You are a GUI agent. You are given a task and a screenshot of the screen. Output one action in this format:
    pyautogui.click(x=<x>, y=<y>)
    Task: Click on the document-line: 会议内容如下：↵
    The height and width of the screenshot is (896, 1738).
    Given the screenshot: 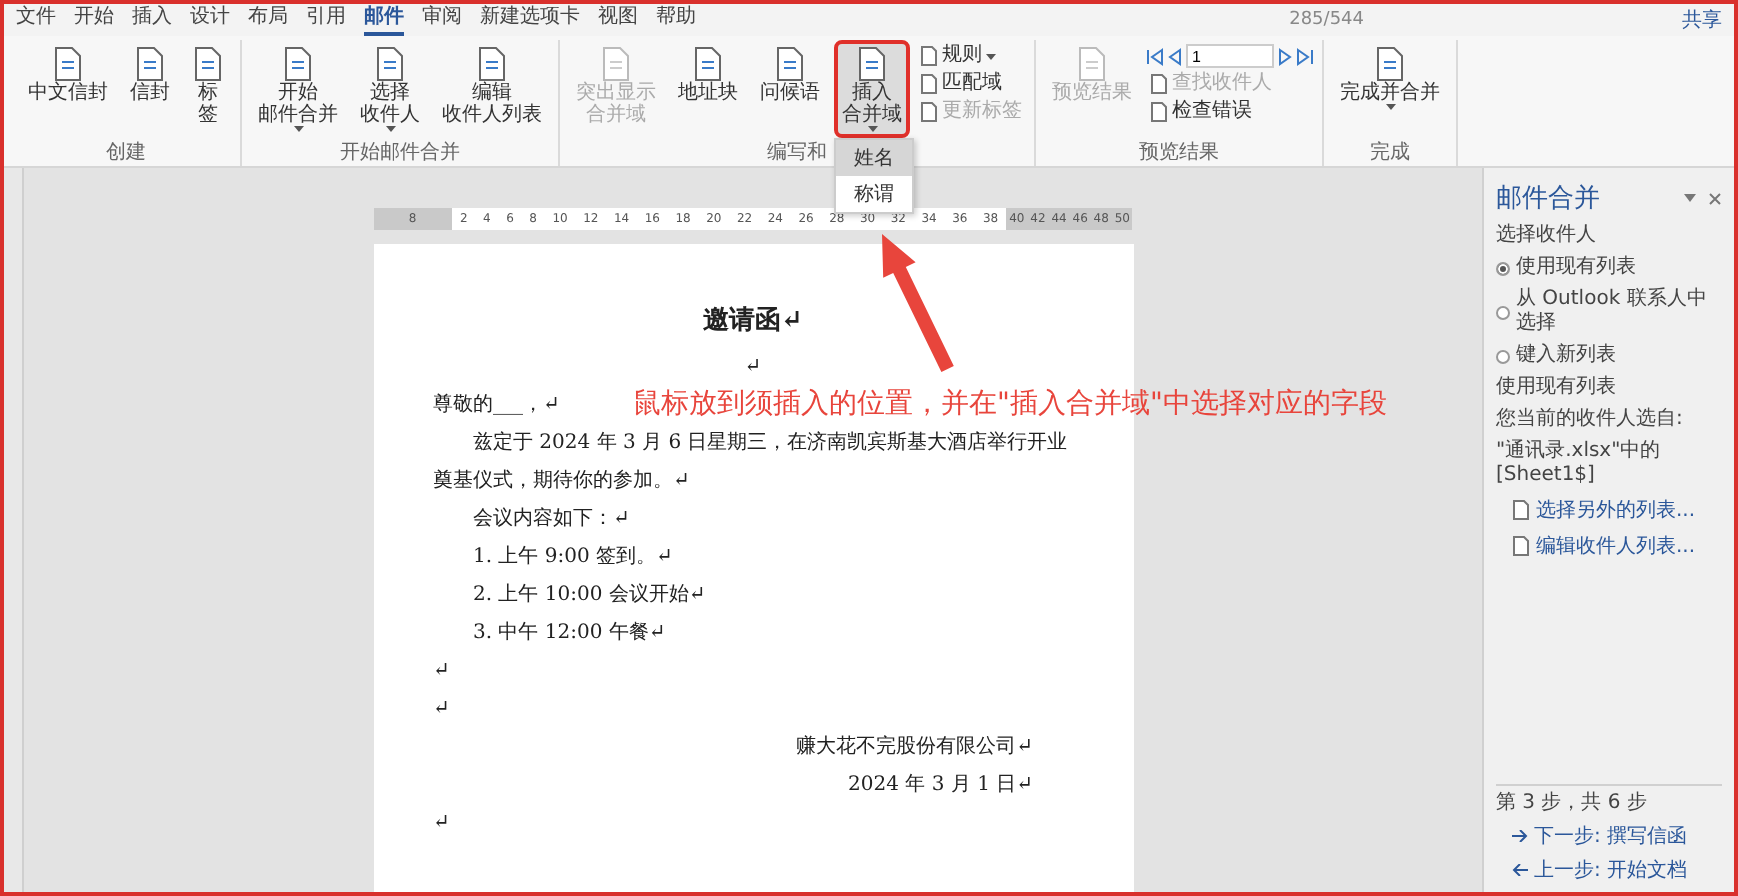 What is the action you would take?
    pyautogui.click(x=551, y=519)
    